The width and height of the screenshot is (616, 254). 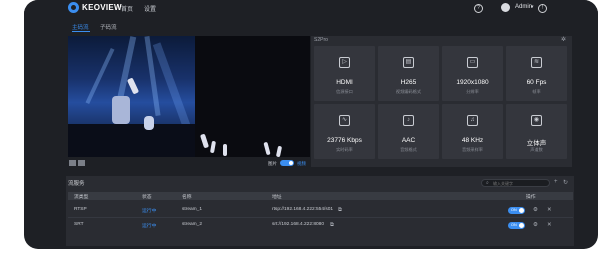 I want to click on play-icon: ▷, so click(x=344, y=62).